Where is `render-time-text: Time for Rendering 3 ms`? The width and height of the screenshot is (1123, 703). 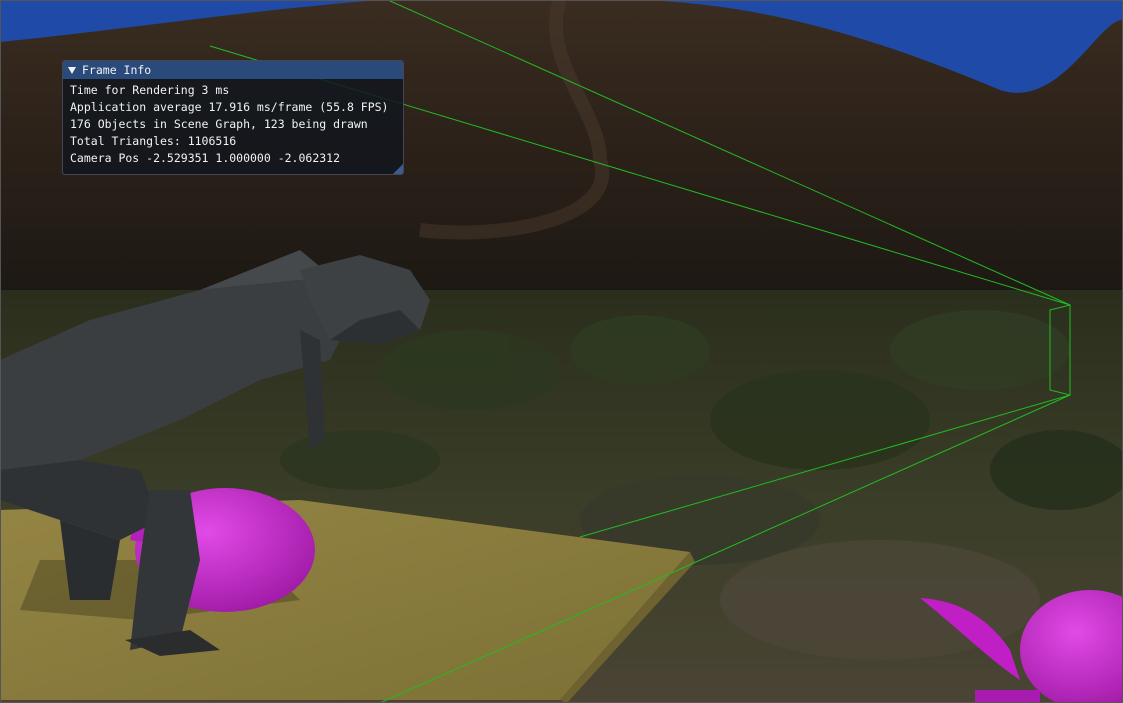
render-time-text: Time for Rendering 3 ms is located at coordinates (150, 90).